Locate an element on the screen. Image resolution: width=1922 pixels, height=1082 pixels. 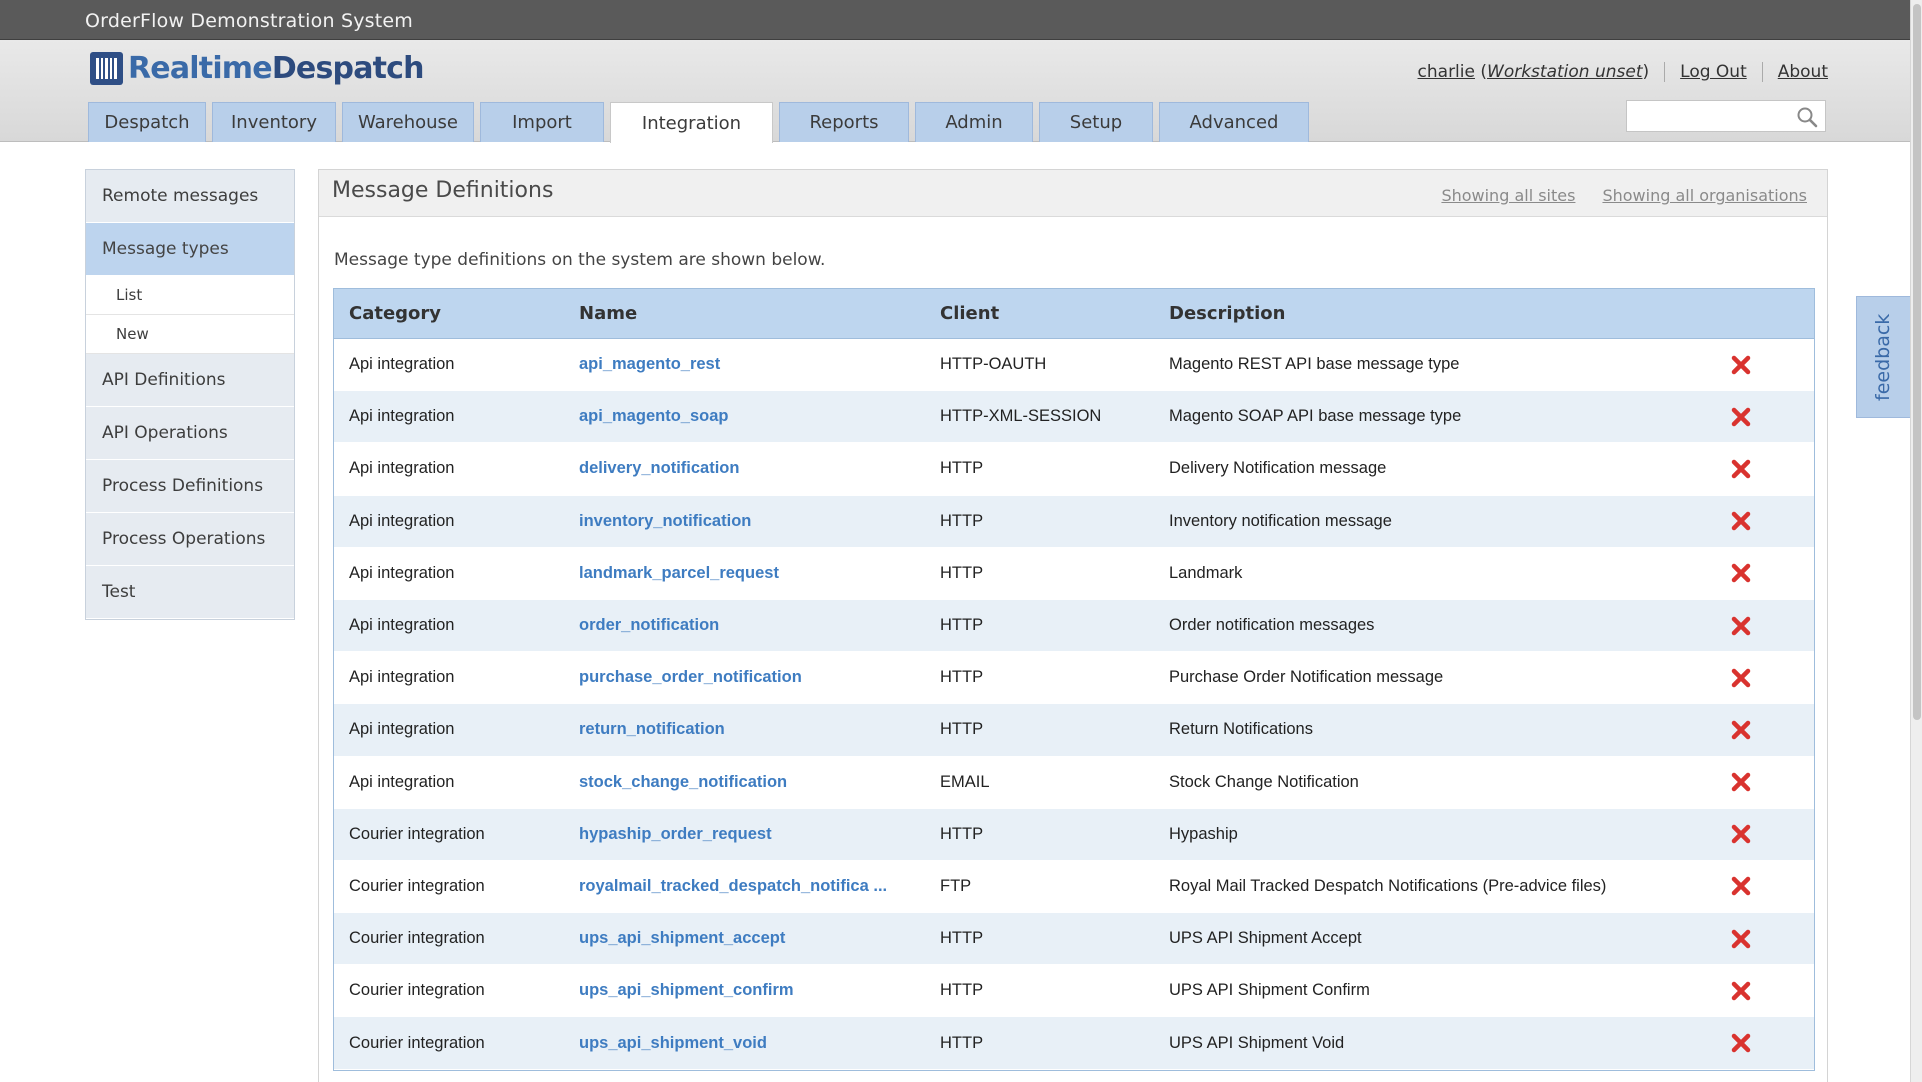
about-link: About is located at coordinates (1803, 72).